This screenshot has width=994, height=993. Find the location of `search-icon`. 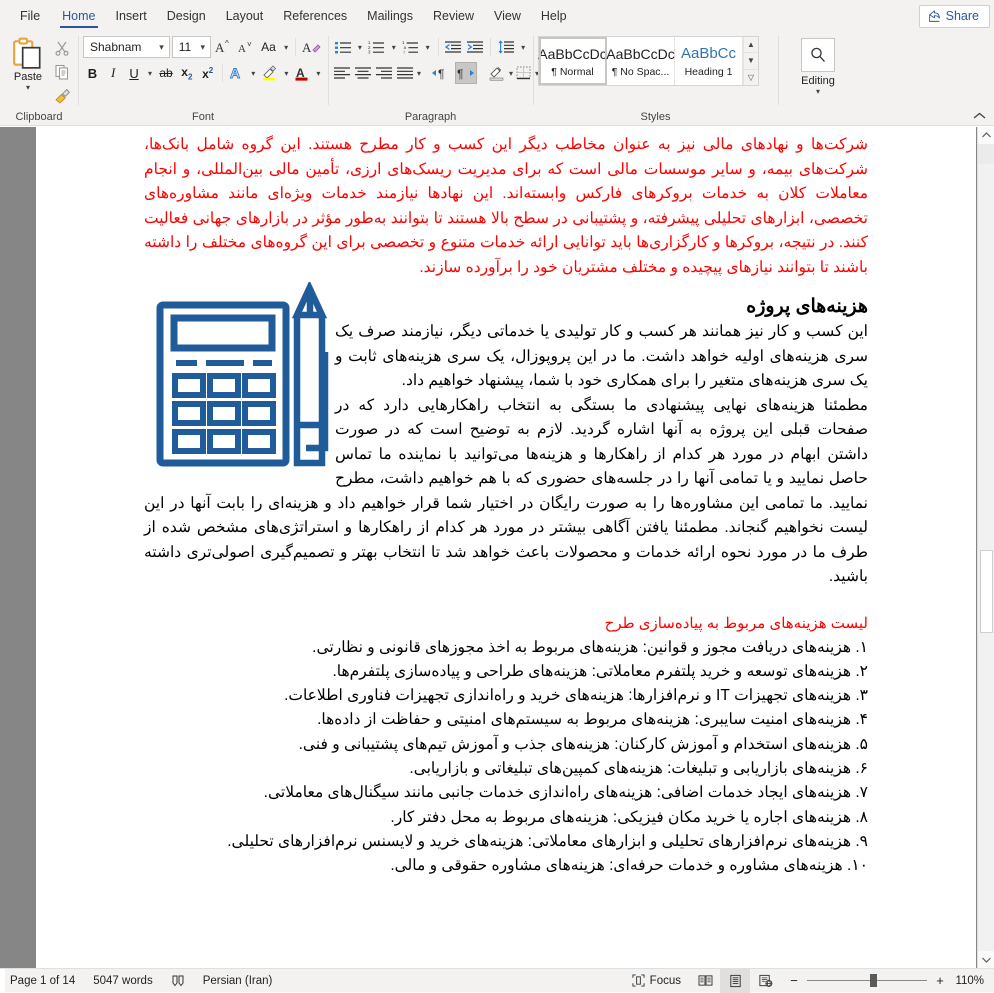

search-icon is located at coordinates (818, 55).